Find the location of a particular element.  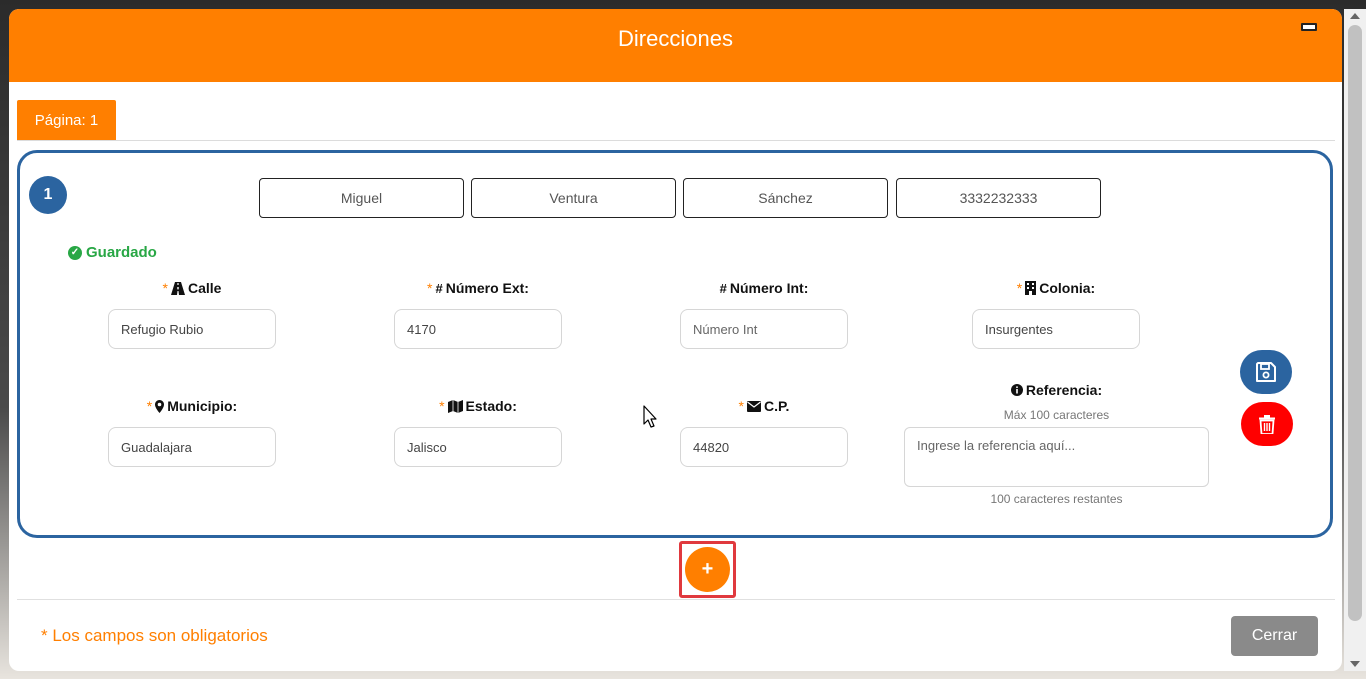

referencia-label-text: Referencia: is located at coordinates (1064, 390).